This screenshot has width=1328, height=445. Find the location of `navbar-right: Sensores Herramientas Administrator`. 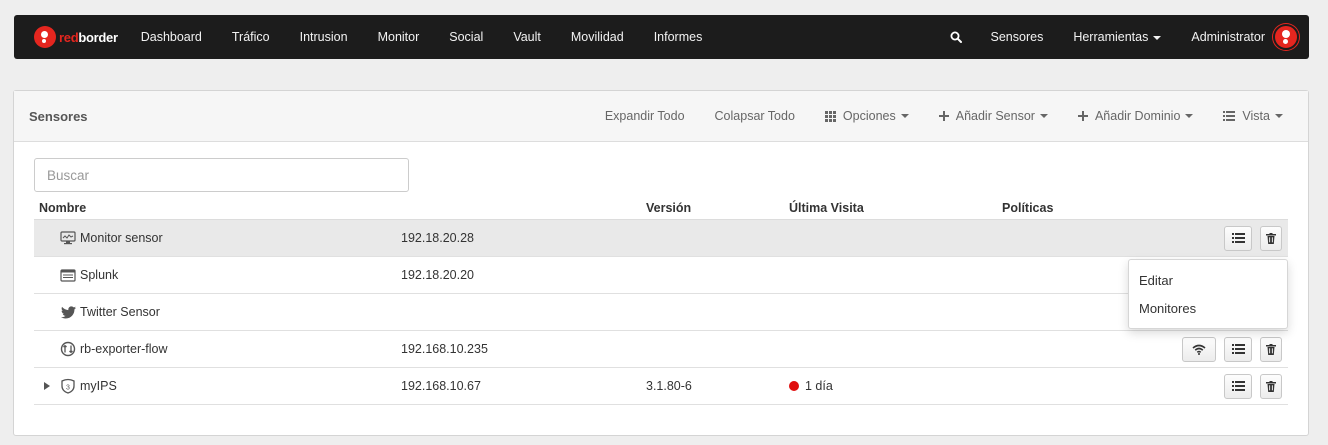

navbar-right: Sensores Herramientas Administrator is located at coordinates (1122, 37).